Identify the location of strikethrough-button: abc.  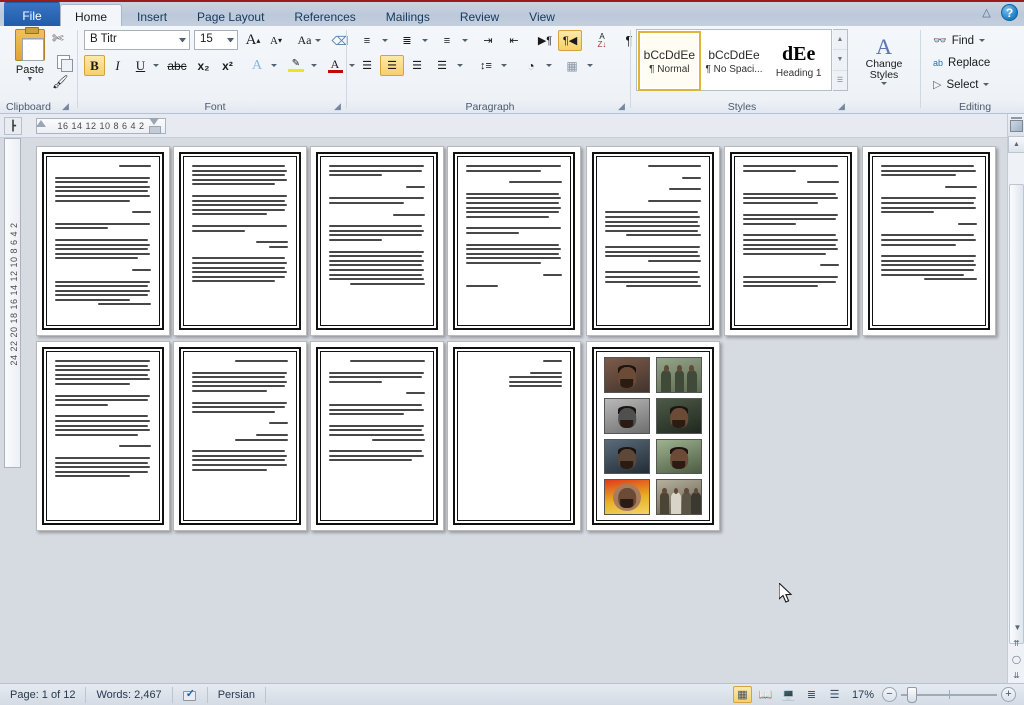
(177, 65).